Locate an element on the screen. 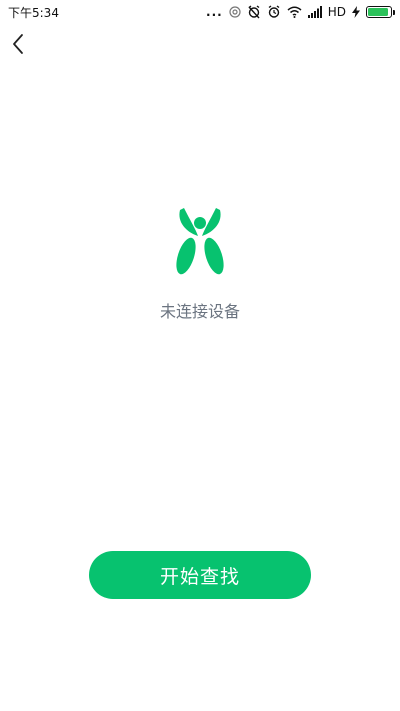 The height and width of the screenshot is (711, 400). status-bar-right: ... HD is located at coordinates (300, 12).